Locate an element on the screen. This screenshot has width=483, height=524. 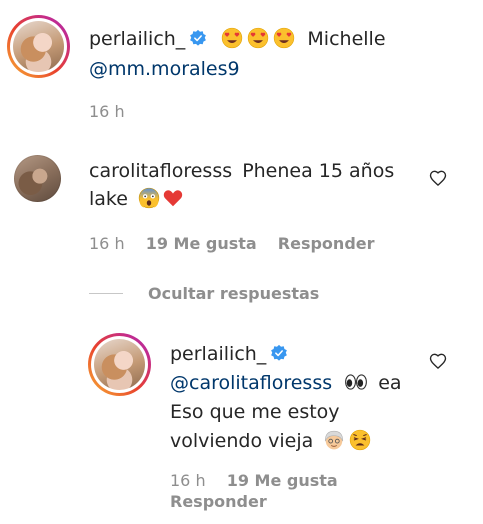
red-heart-emoji is located at coordinates (173, 198).